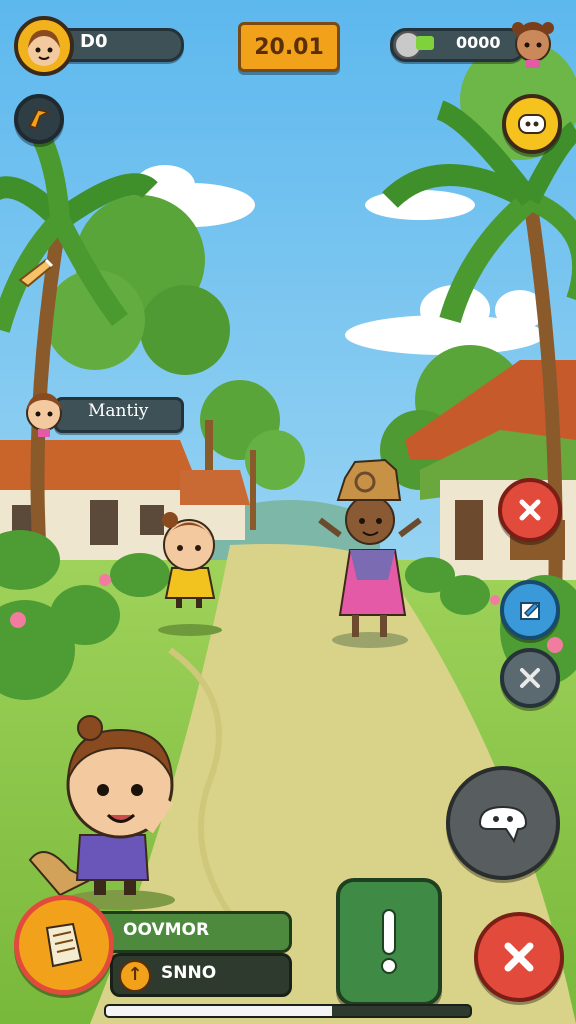 The image size is (576, 1024). I want to click on coin-value: 20.01, so click(289, 47).